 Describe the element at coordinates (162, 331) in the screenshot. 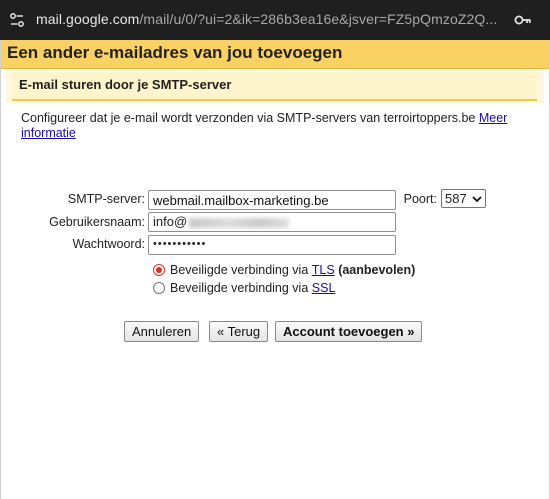

I see `cancel-button: Annuleren` at that location.